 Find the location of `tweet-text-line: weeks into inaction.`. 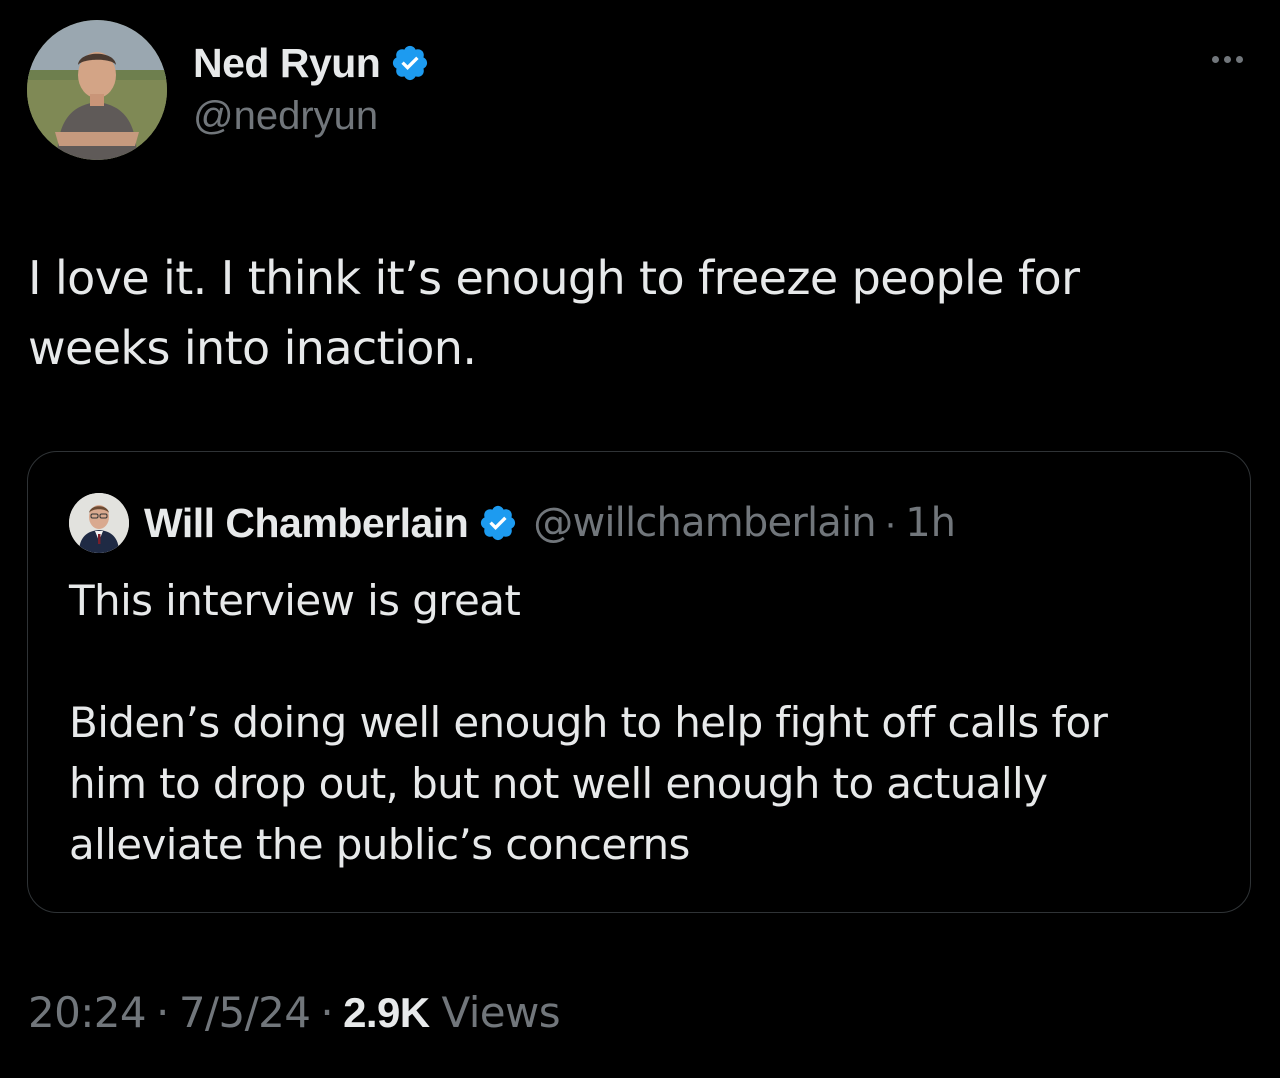

tweet-text-line: weeks into inaction. is located at coordinates (252, 348).